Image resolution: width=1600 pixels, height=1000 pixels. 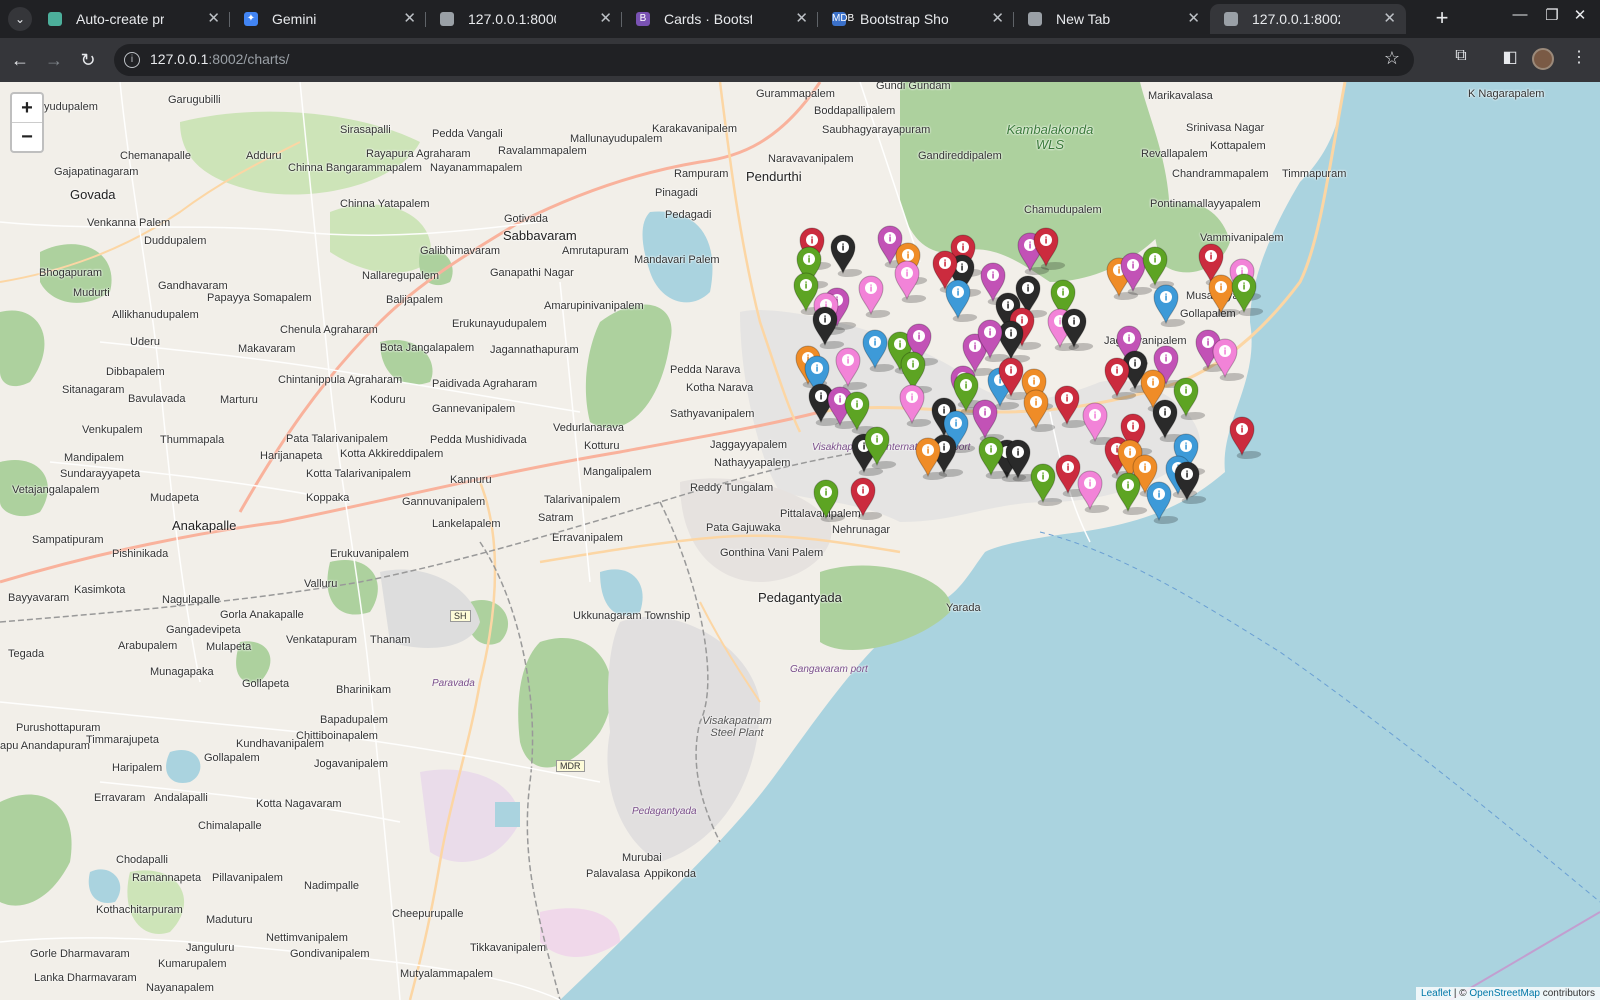 I want to click on place-label: Venkupalem, so click(x=112, y=430).